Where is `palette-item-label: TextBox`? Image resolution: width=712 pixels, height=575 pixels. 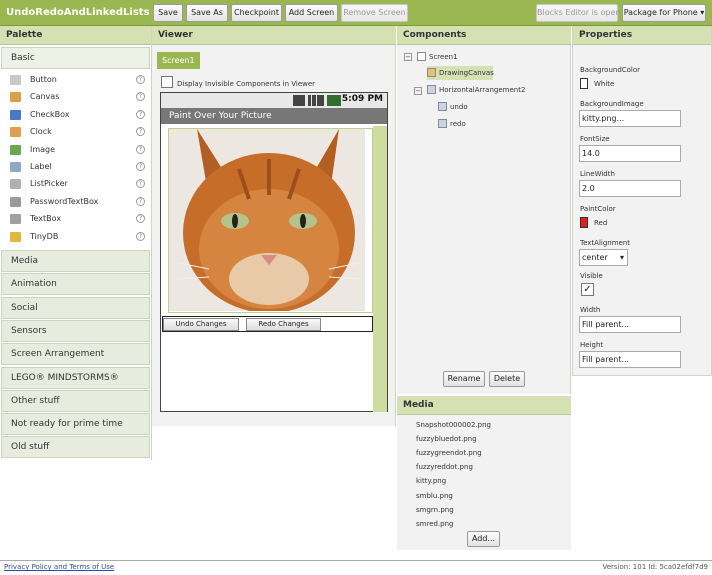 palette-item-label: TextBox is located at coordinates (46, 219).